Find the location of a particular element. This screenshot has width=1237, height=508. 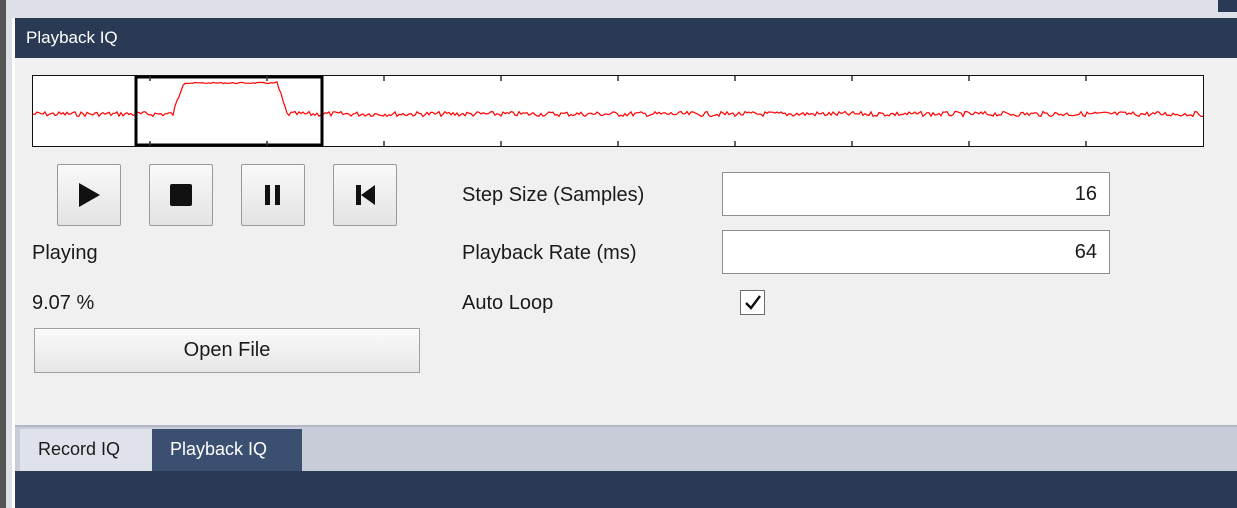

play-icon is located at coordinates (89, 195).